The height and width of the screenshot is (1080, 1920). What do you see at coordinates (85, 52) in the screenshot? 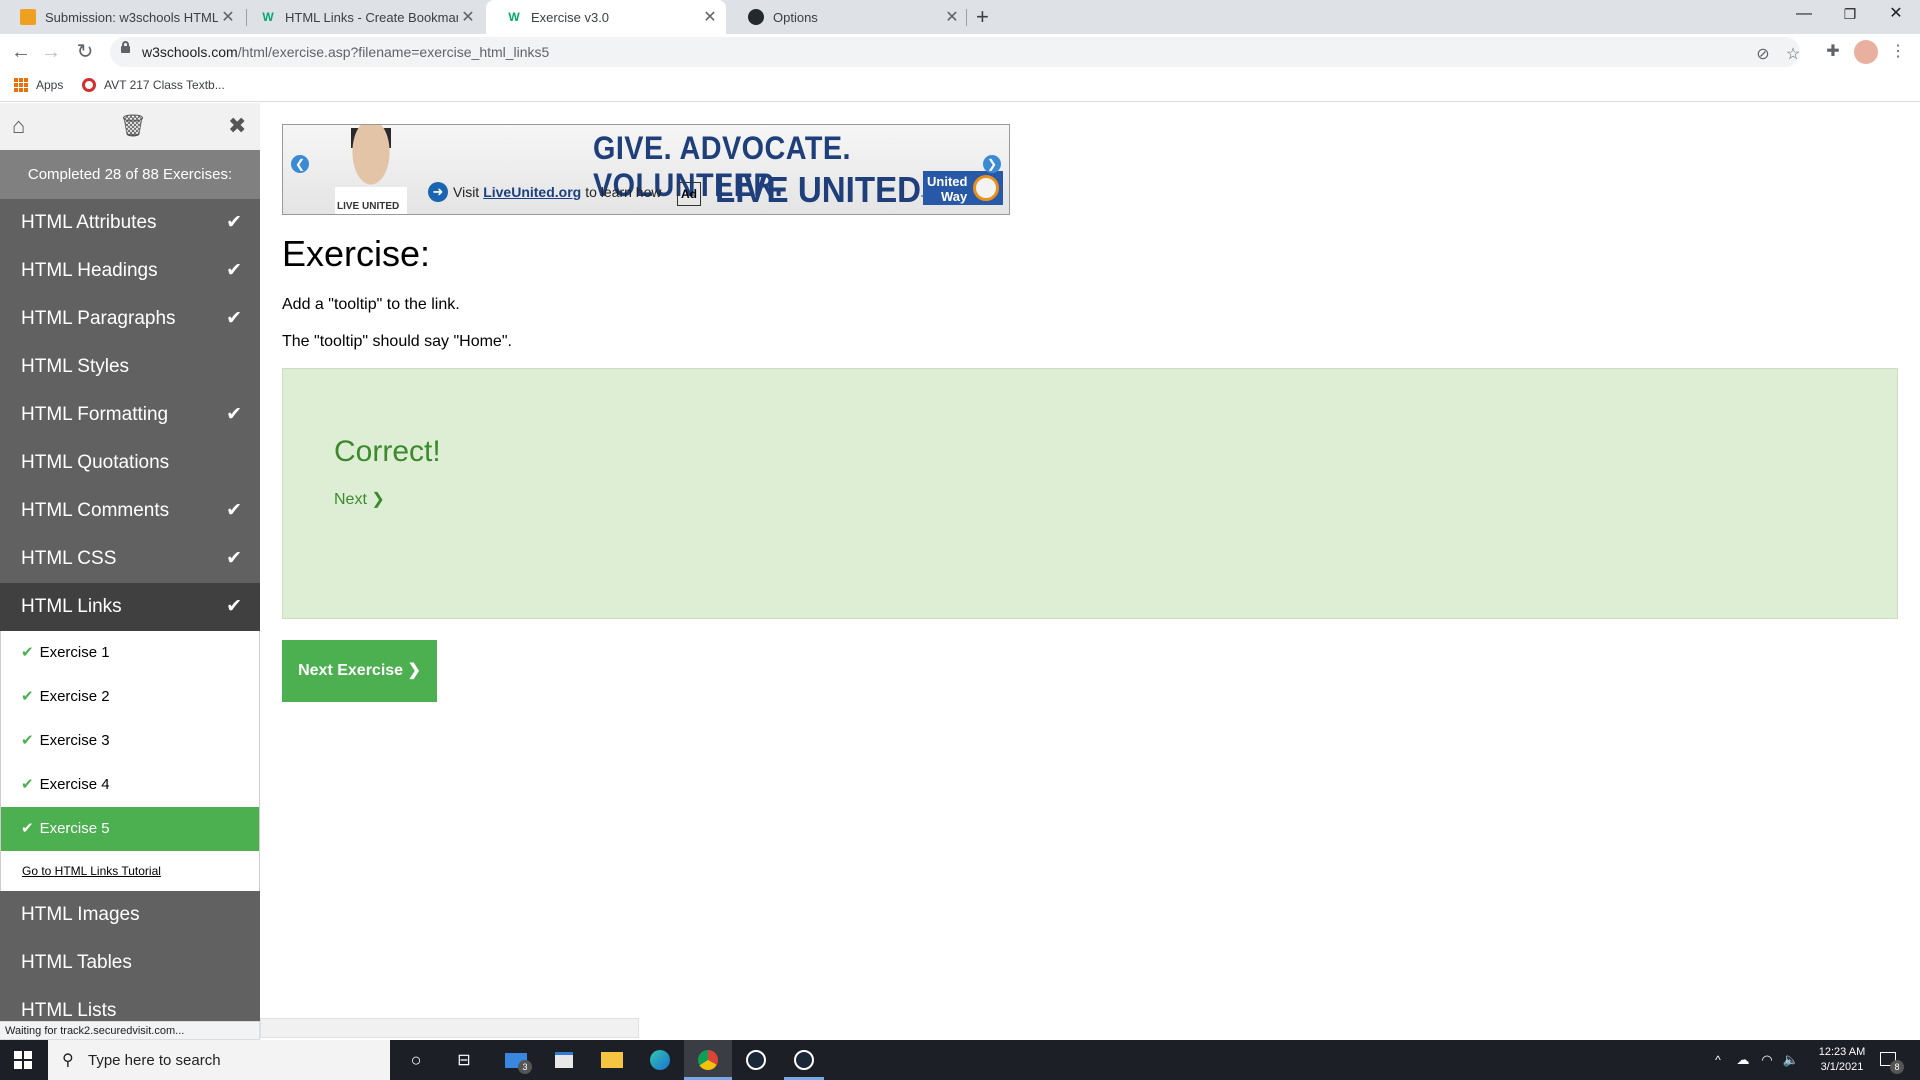
I see `reload-icon: ↻` at bounding box center [85, 52].